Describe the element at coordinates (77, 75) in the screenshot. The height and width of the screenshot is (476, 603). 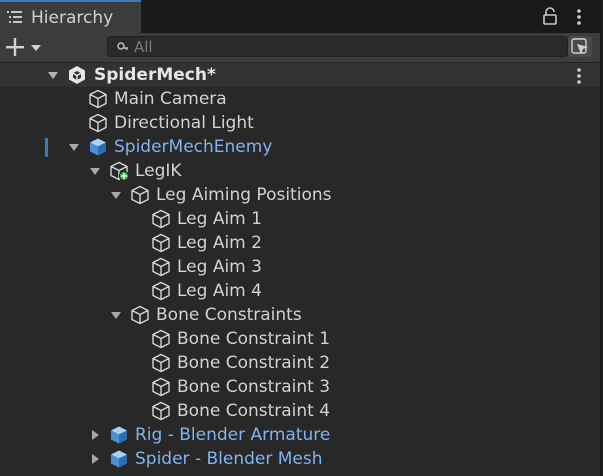
I see `unity-scene-icon` at that location.